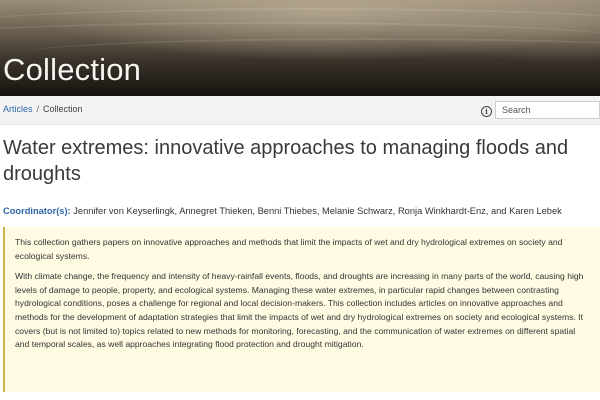 The width and height of the screenshot is (600, 400). I want to click on breadcrumb: Articles / Collection, so click(43, 109).